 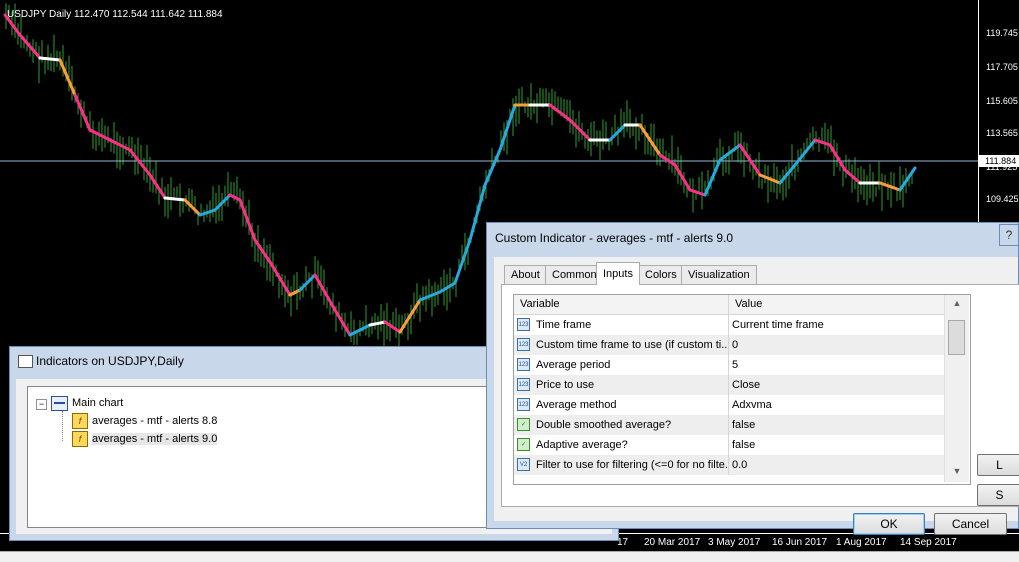 What do you see at coordinates (957, 303) in the screenshot?
I see `scroll-up-icon: ▲` at bounding box center [957, 303].